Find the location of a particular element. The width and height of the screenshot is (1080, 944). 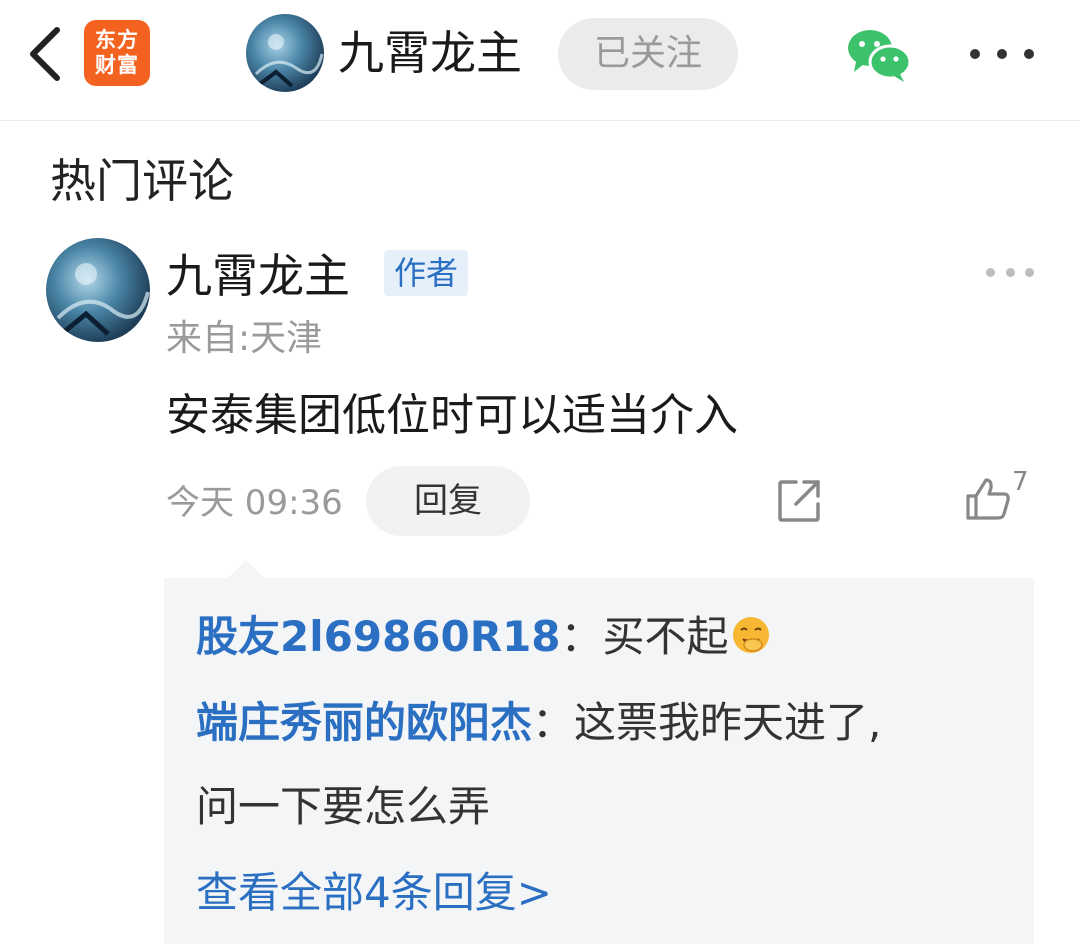

chevron-left-icon is located at coordinates (45, 54).